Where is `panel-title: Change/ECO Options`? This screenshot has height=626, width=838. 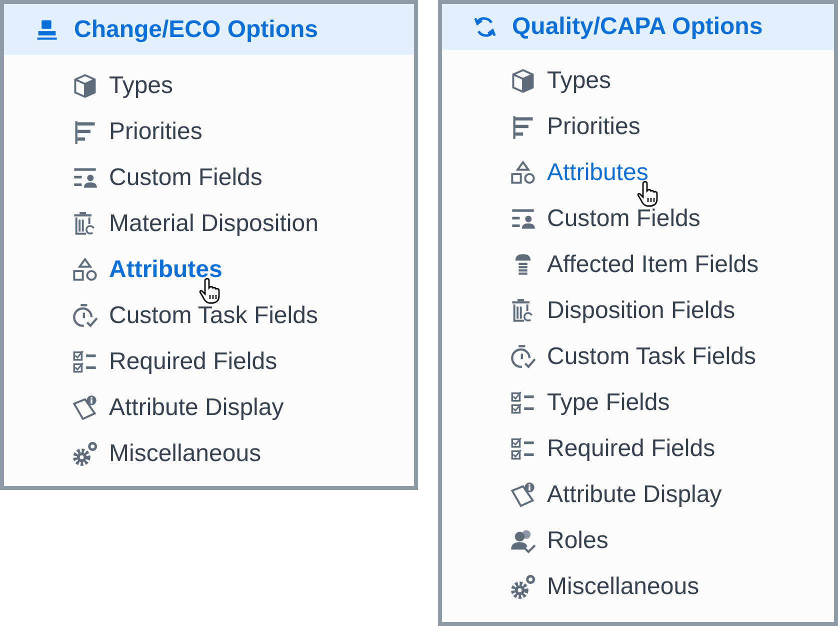
panel-title: Change/ECO Options is located at coordinates (196, 29).